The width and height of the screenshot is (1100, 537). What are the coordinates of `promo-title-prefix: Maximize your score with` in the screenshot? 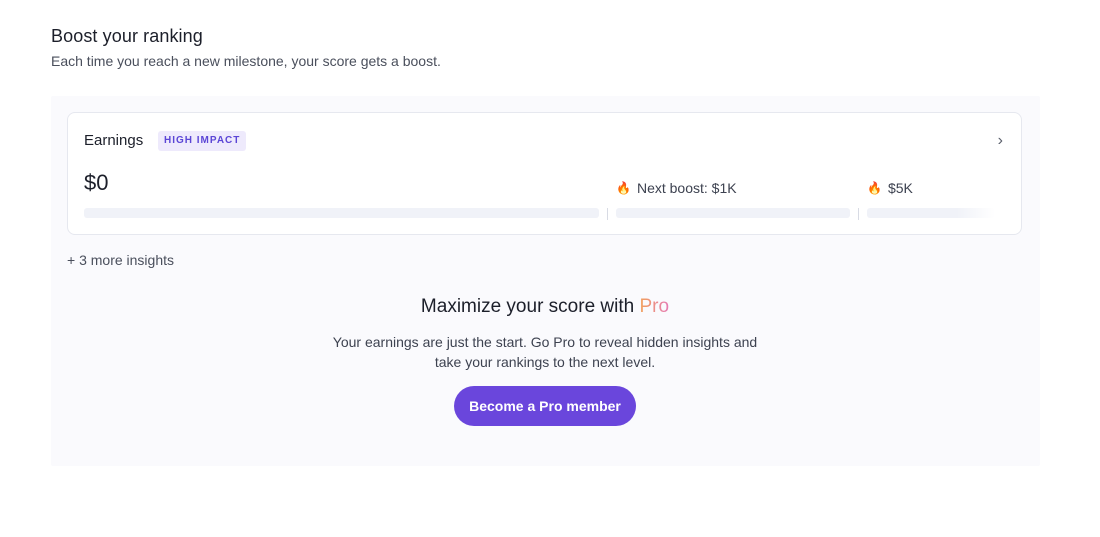 It's located at (530, 306).